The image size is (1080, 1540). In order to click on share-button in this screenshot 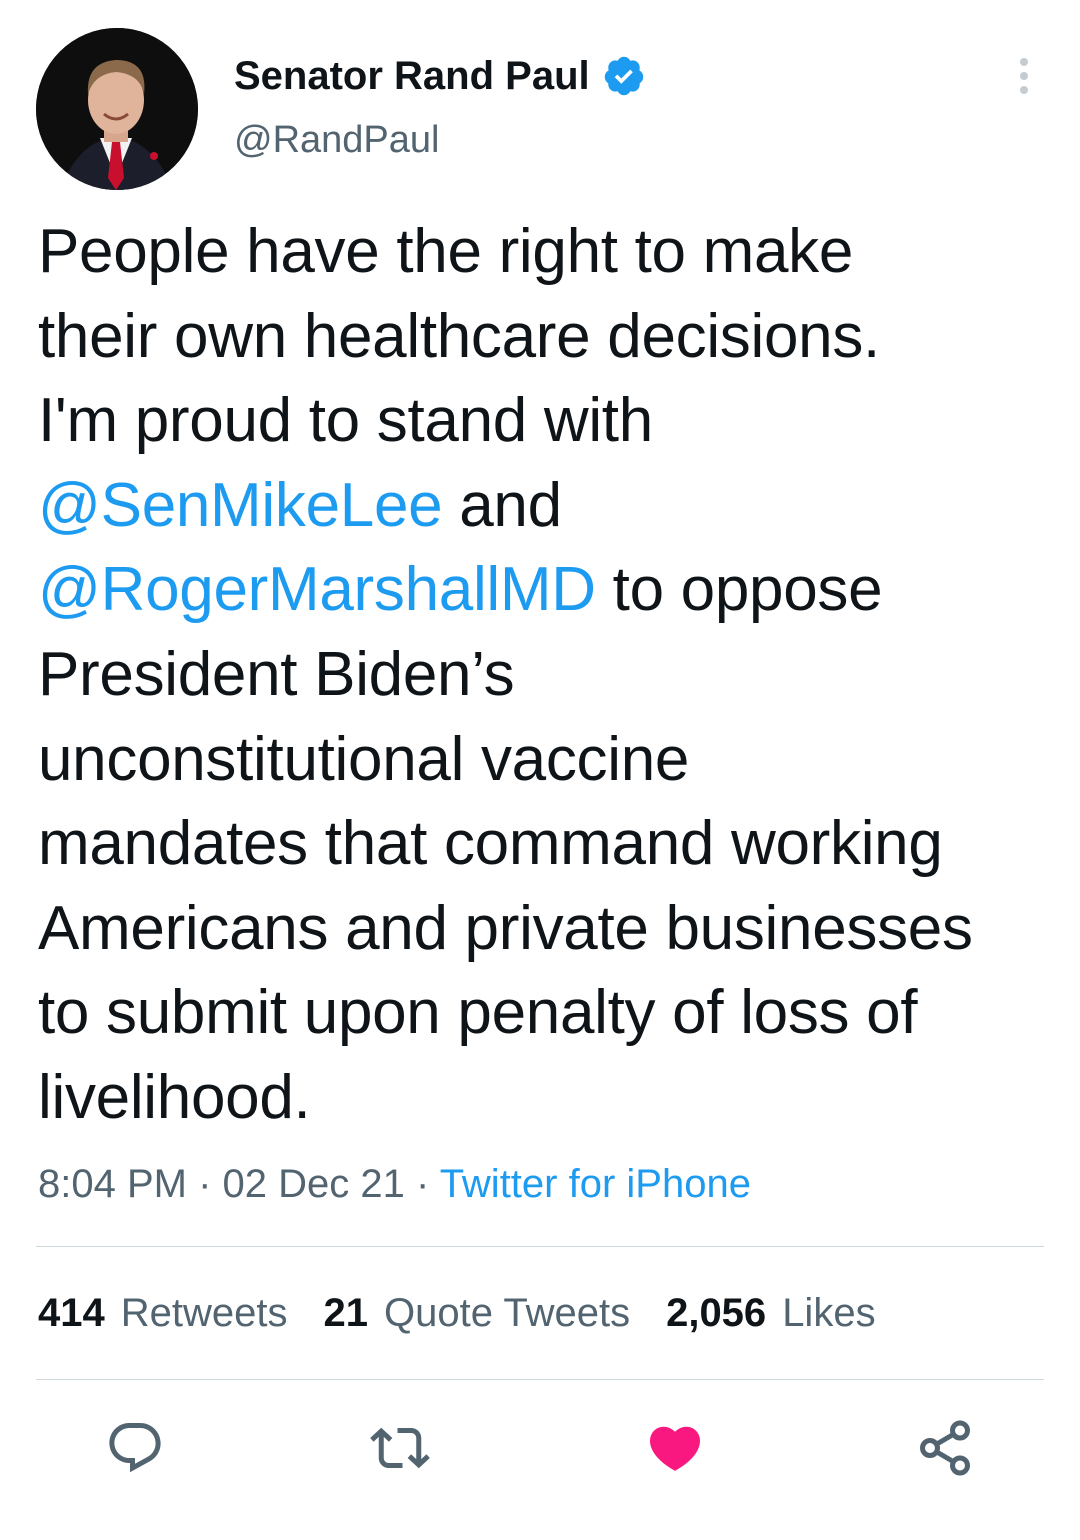, I will do `click(945, 1448)`.